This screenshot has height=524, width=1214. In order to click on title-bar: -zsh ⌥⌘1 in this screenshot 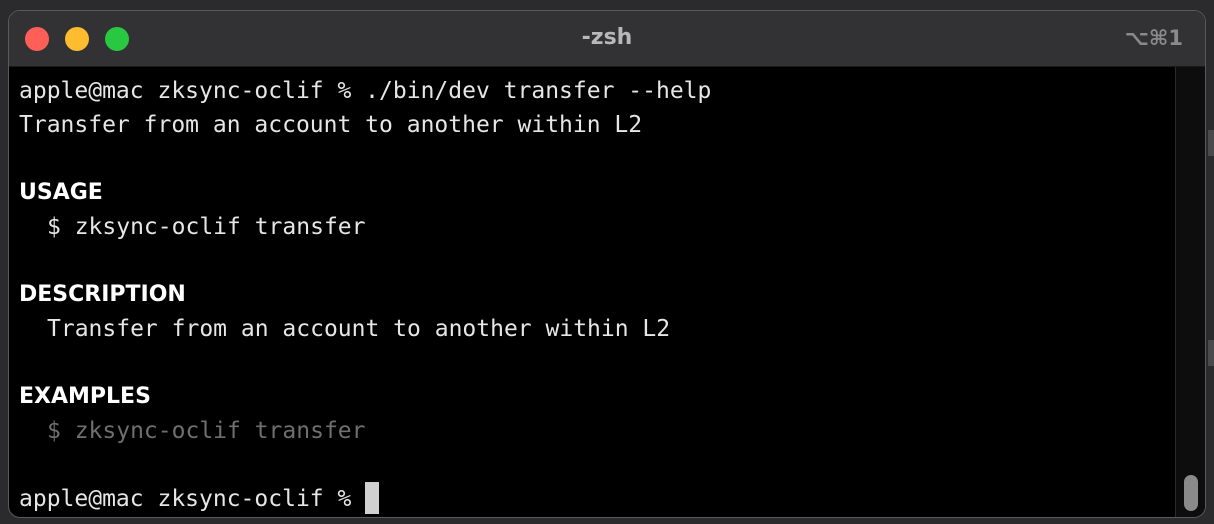, I will do `click(607, 39)`.